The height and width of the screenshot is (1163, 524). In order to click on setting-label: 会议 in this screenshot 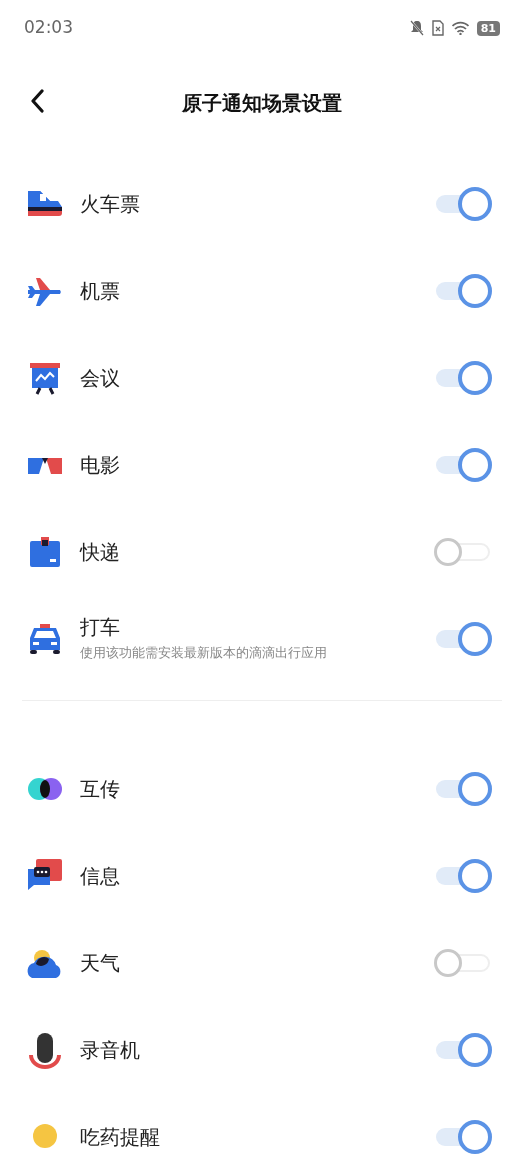, I will do `click(100, 377)`.